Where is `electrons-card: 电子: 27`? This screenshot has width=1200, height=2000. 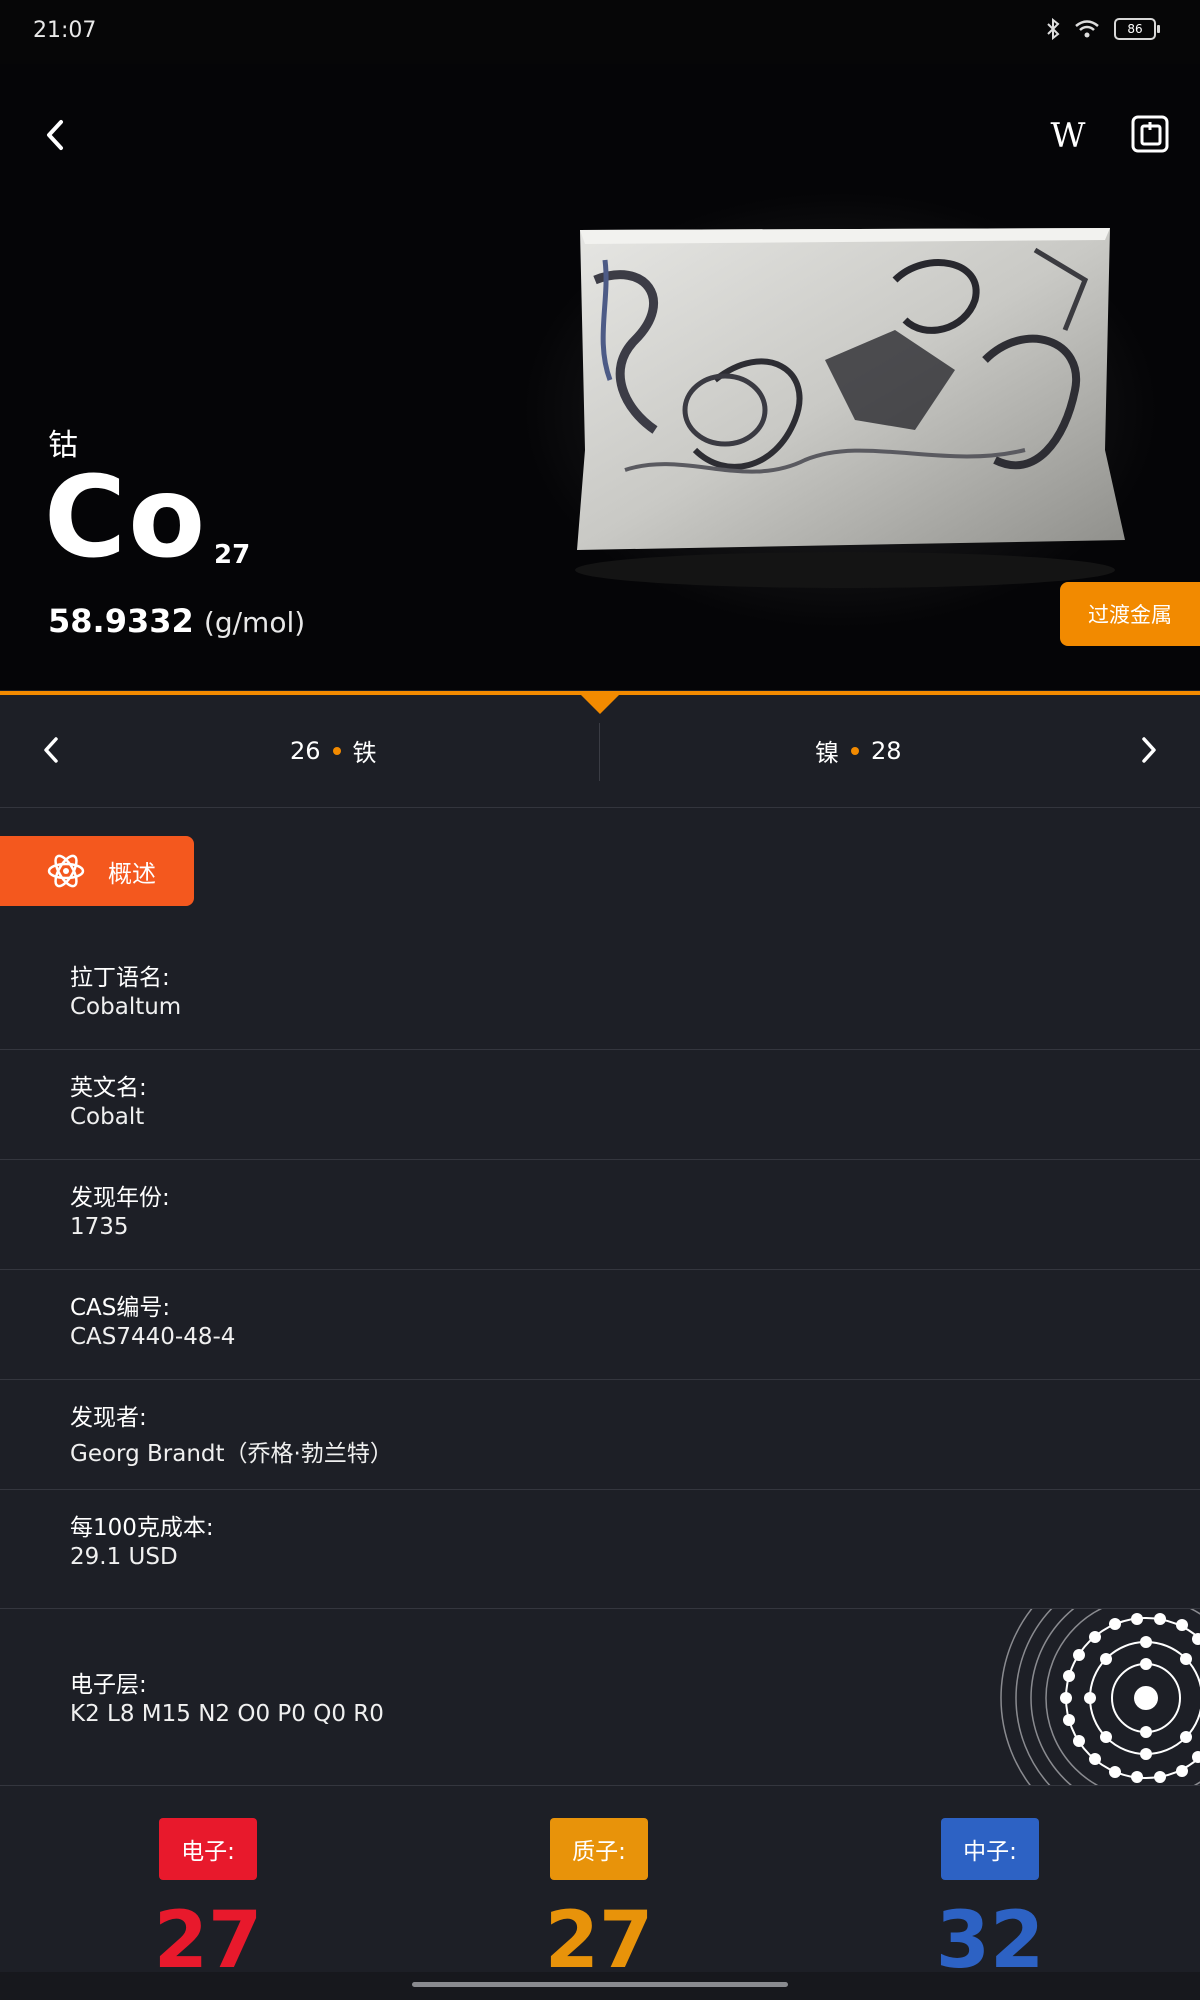 electrons-card: 电子: 27 is located at coordinates (208, 1899).